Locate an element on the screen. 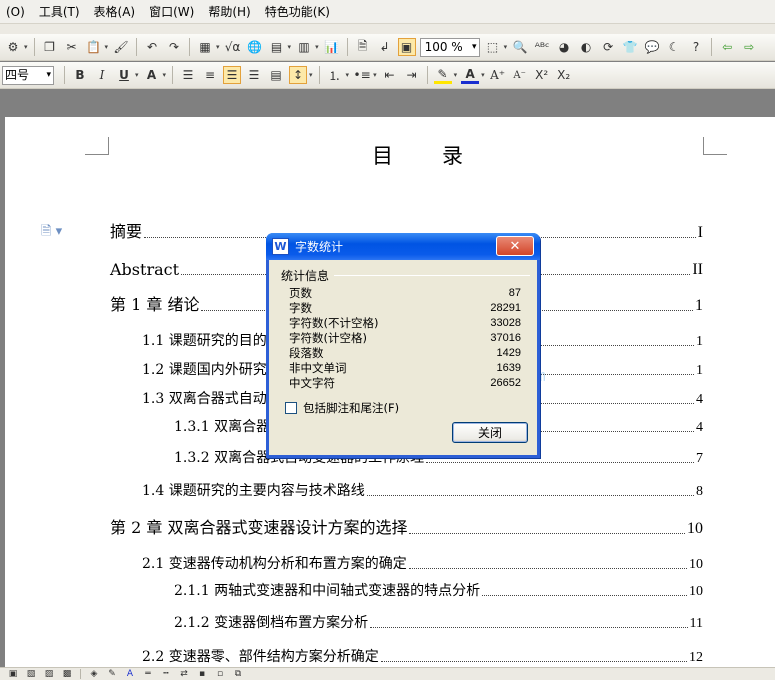 The height and width of the screenshot is (680, 775). line-spacing-icon: ↕ is located at coordinates (298, 75).